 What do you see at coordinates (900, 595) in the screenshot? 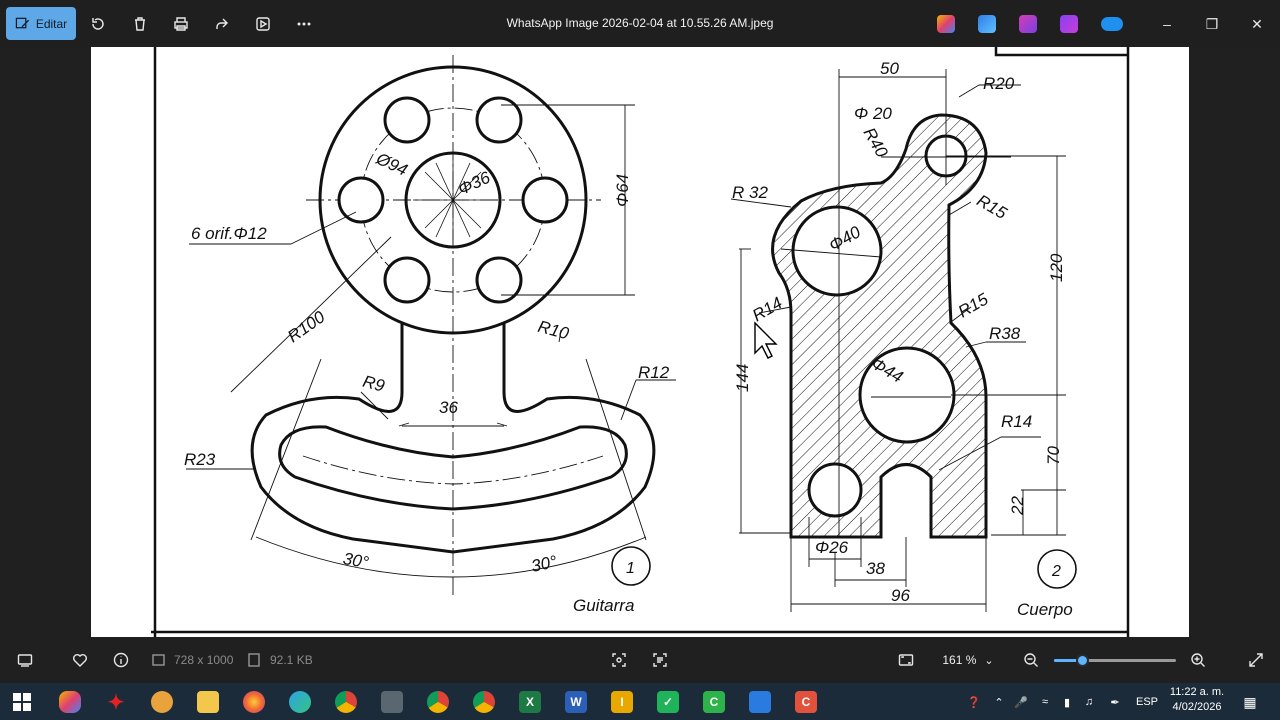
I see `dim-96: 96` at bounding box center [900, 595].